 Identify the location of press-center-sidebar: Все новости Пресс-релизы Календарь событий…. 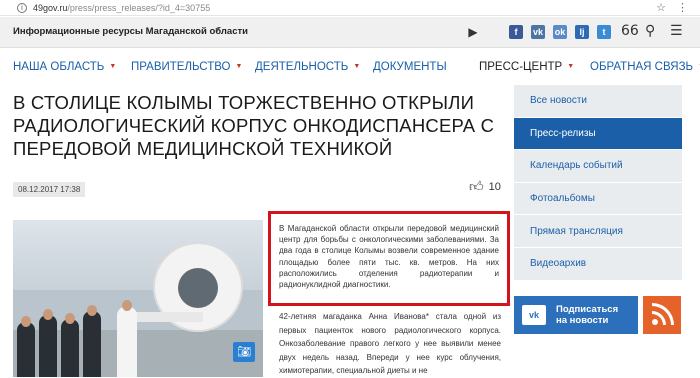
(598, 183).